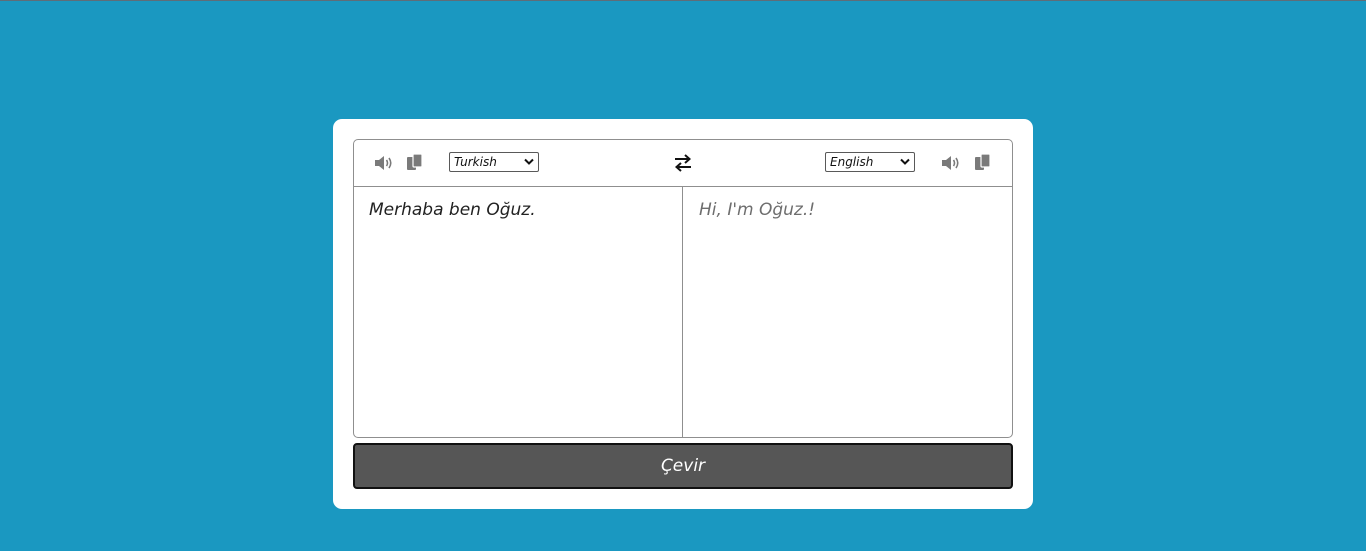  I want to click on target-copy-icon, so click(984, 163).